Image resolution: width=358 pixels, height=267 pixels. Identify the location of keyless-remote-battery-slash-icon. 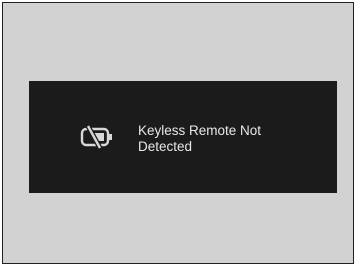
(97, 137).